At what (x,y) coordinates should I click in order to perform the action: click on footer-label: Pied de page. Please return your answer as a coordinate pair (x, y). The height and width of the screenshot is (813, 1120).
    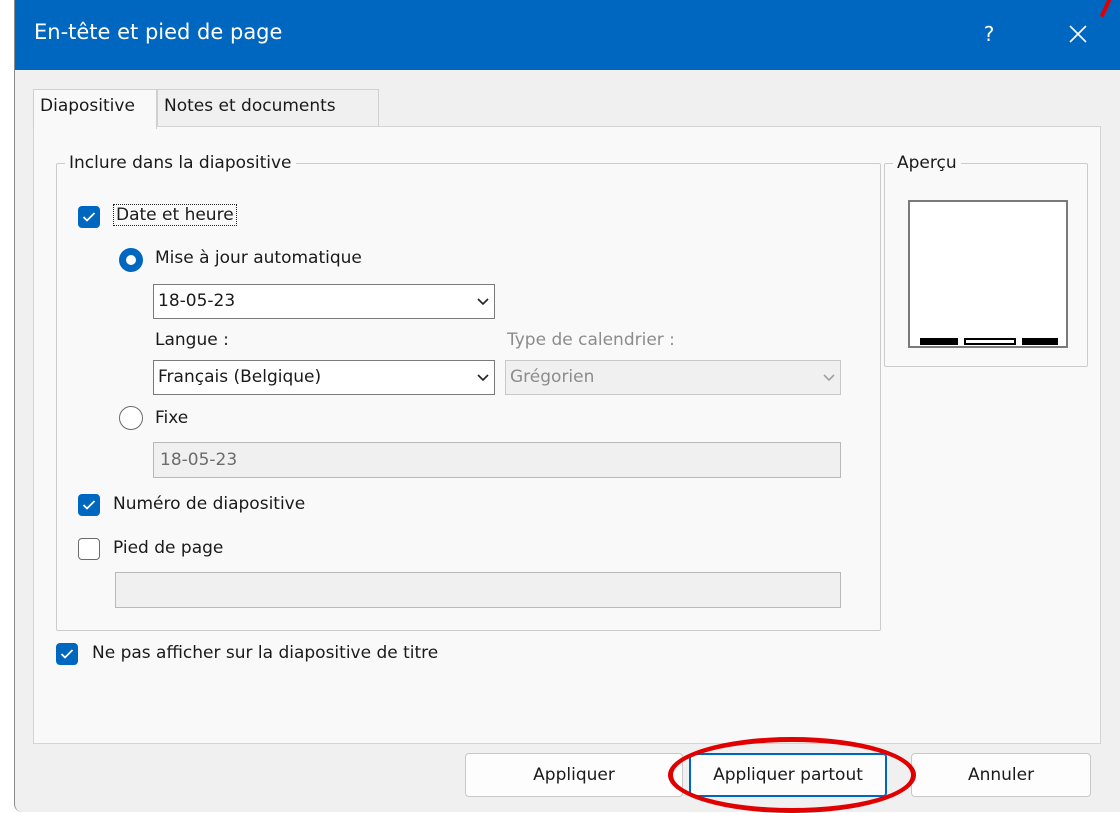
    Looking at the image, I should click on (168, 548).